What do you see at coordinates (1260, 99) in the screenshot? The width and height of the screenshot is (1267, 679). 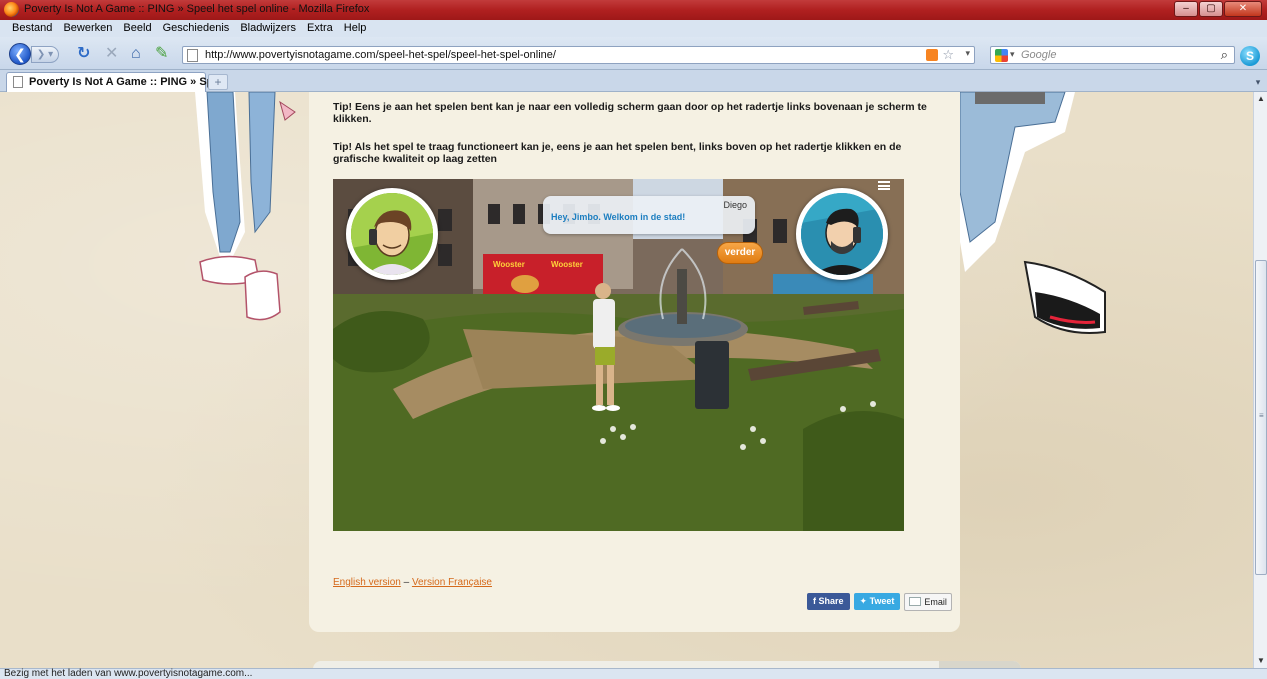 I see `scroll-up-arrow: ▲` at bounding box center [1260, 99].